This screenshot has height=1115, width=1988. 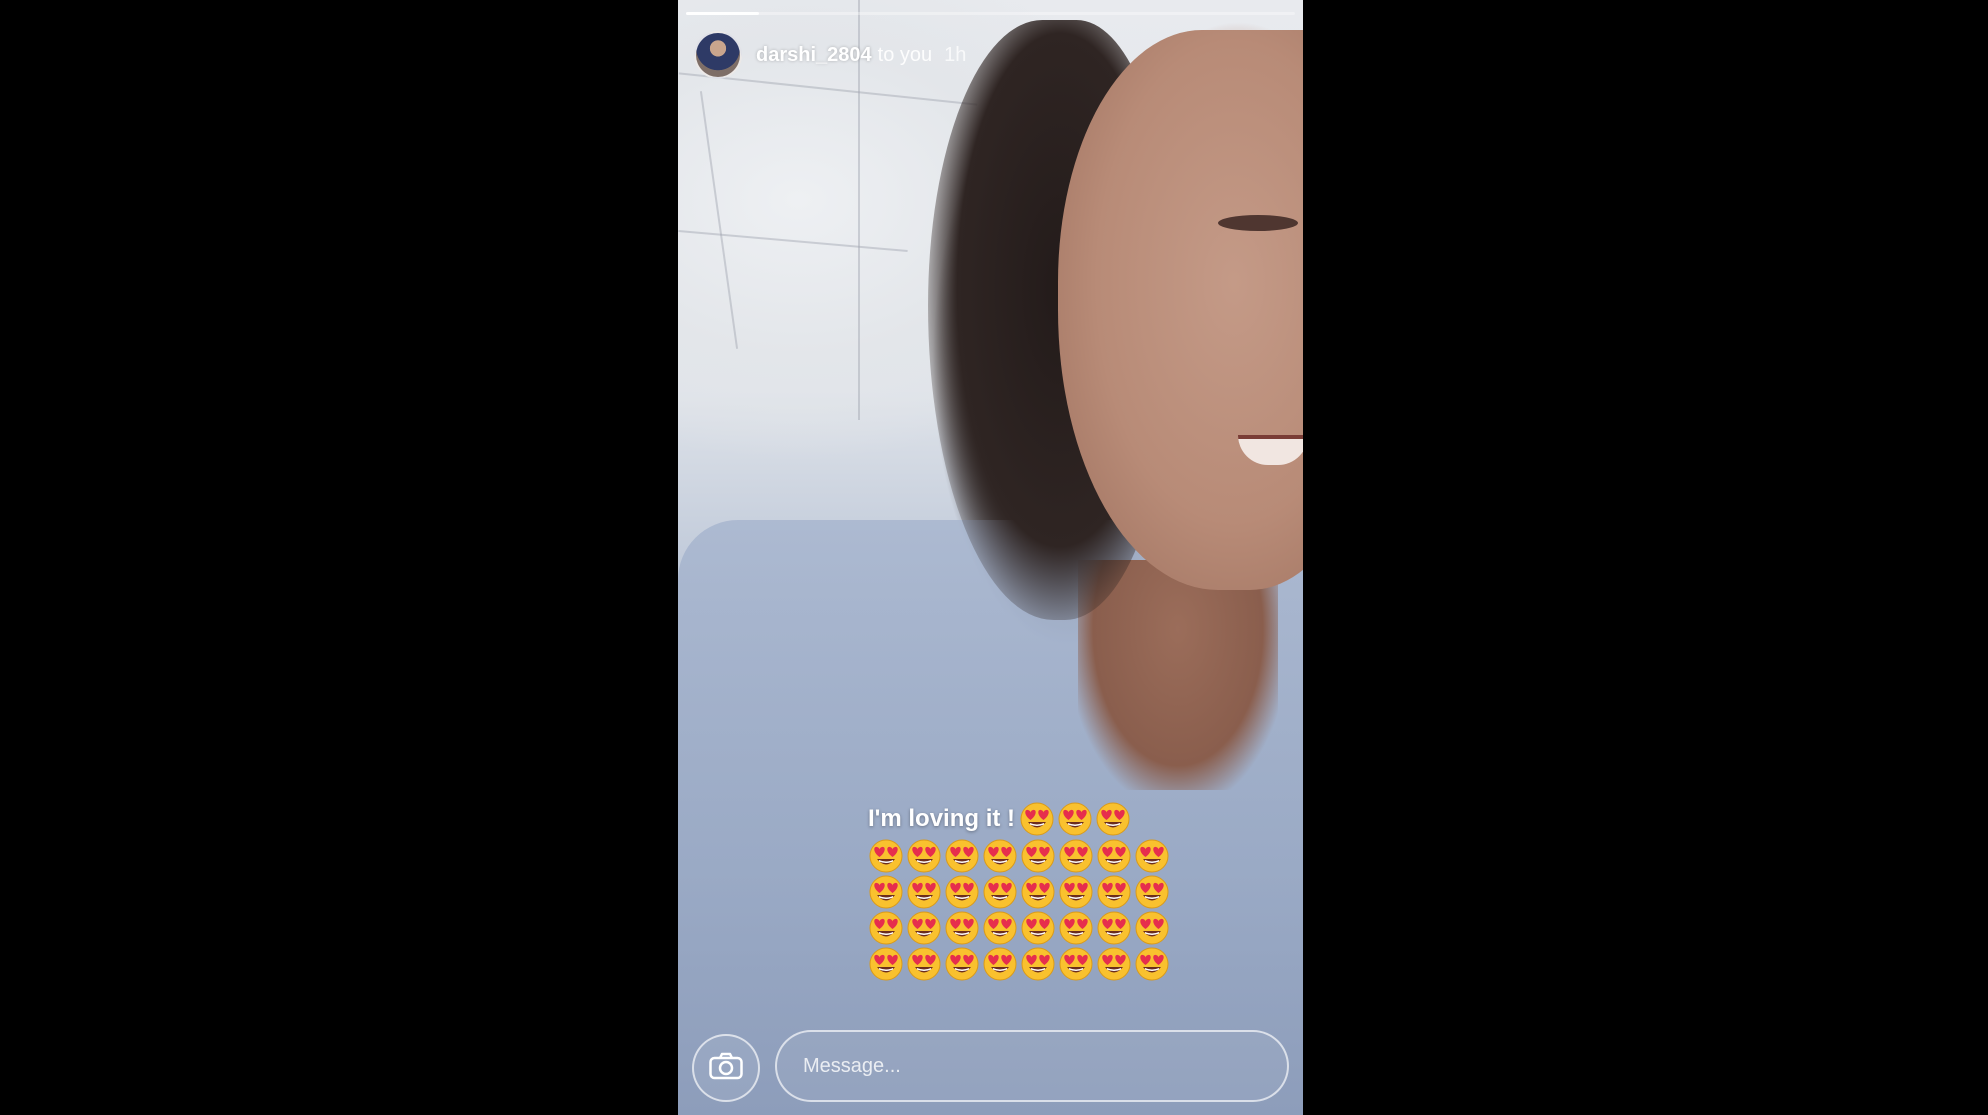 I want to click on story-header: darshi_2804 to you 1h, so click(x=830, y=55).